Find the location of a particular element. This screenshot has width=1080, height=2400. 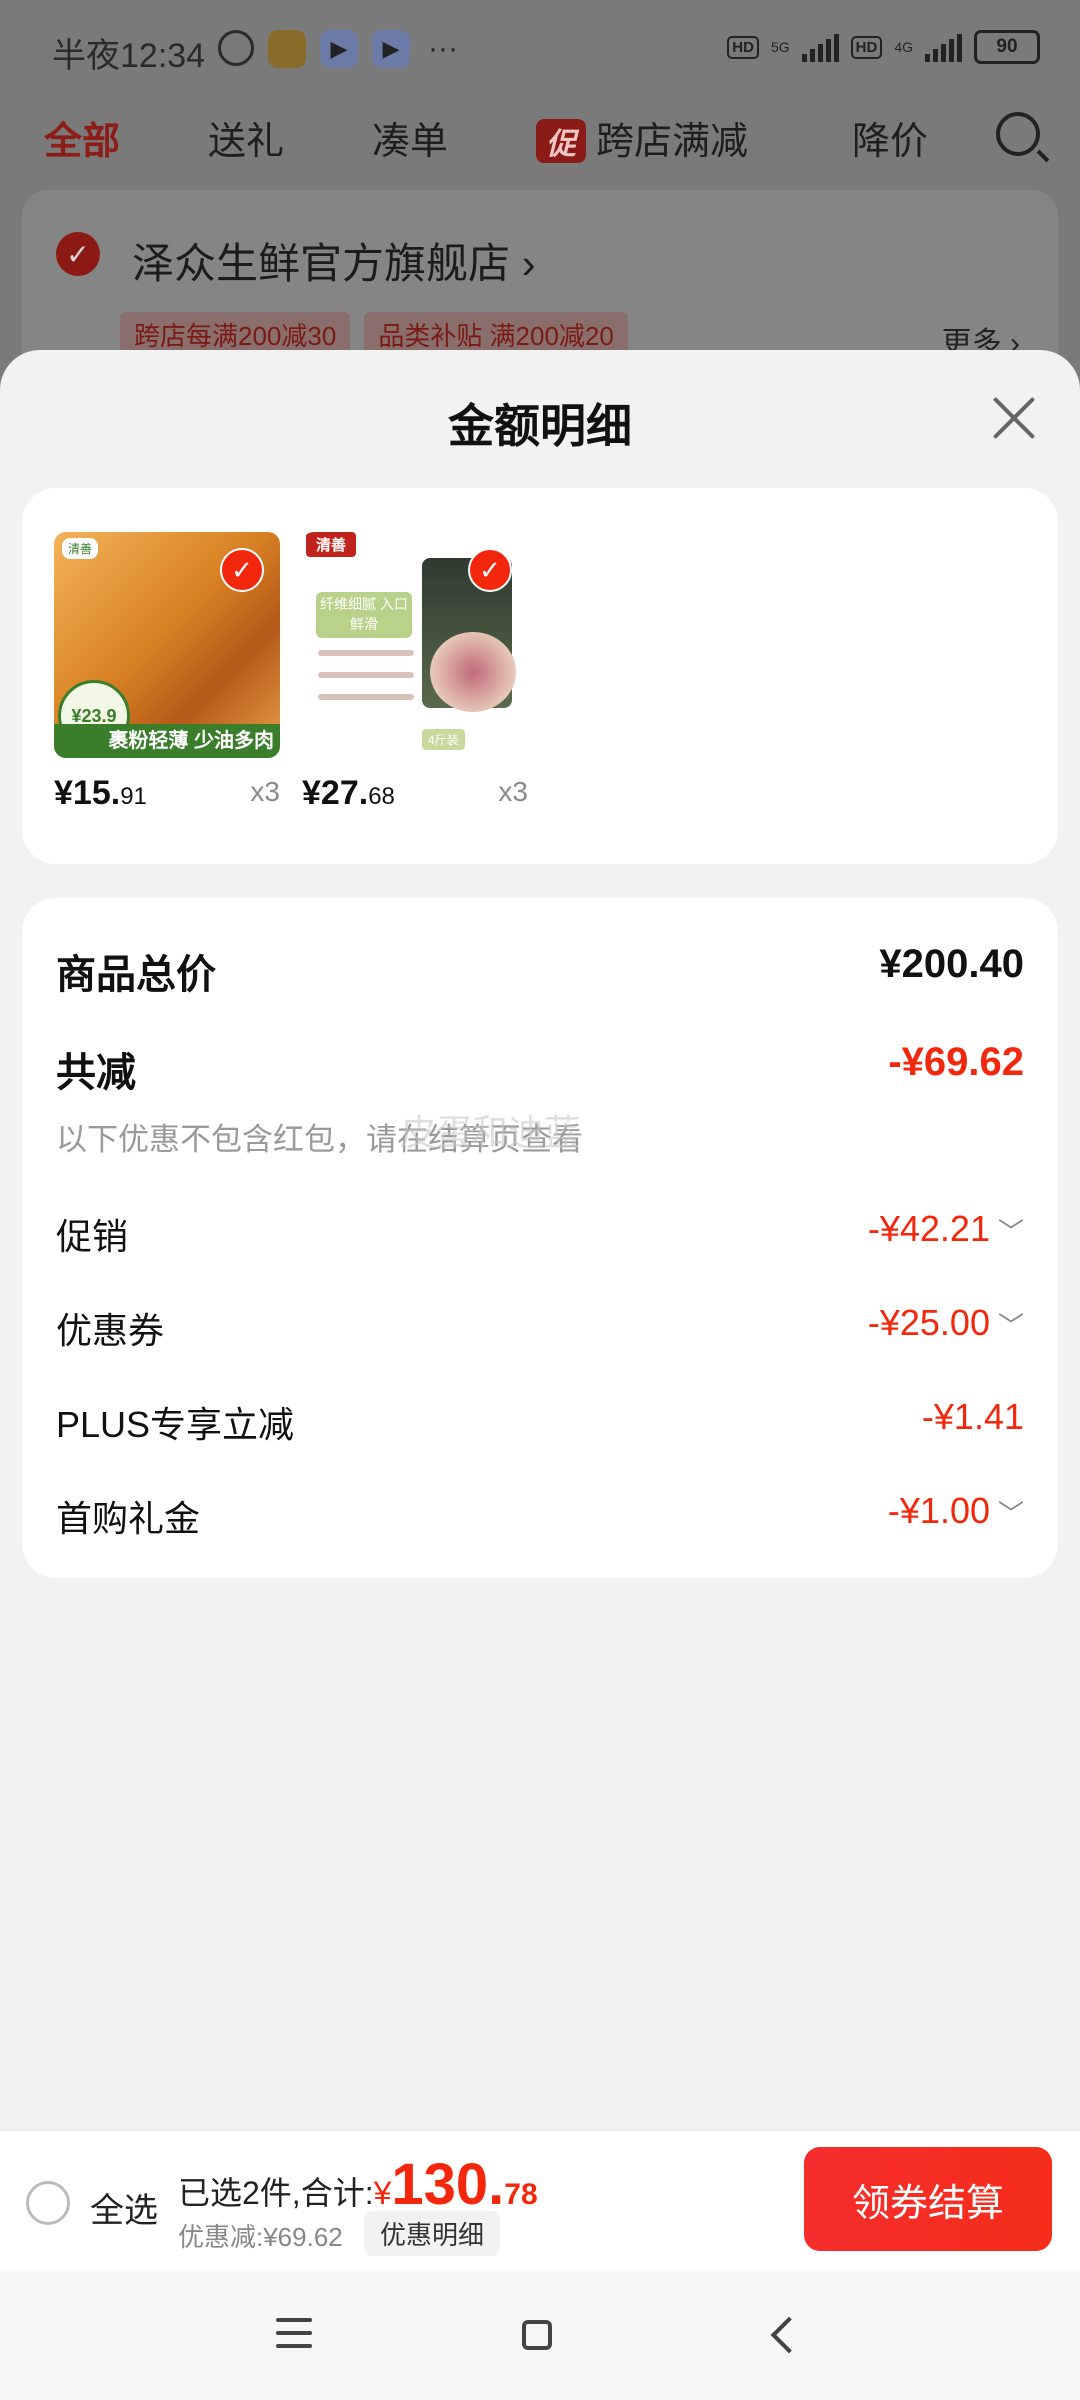

product-image-tag: 4斤装 is located at coordinates (443, 739).